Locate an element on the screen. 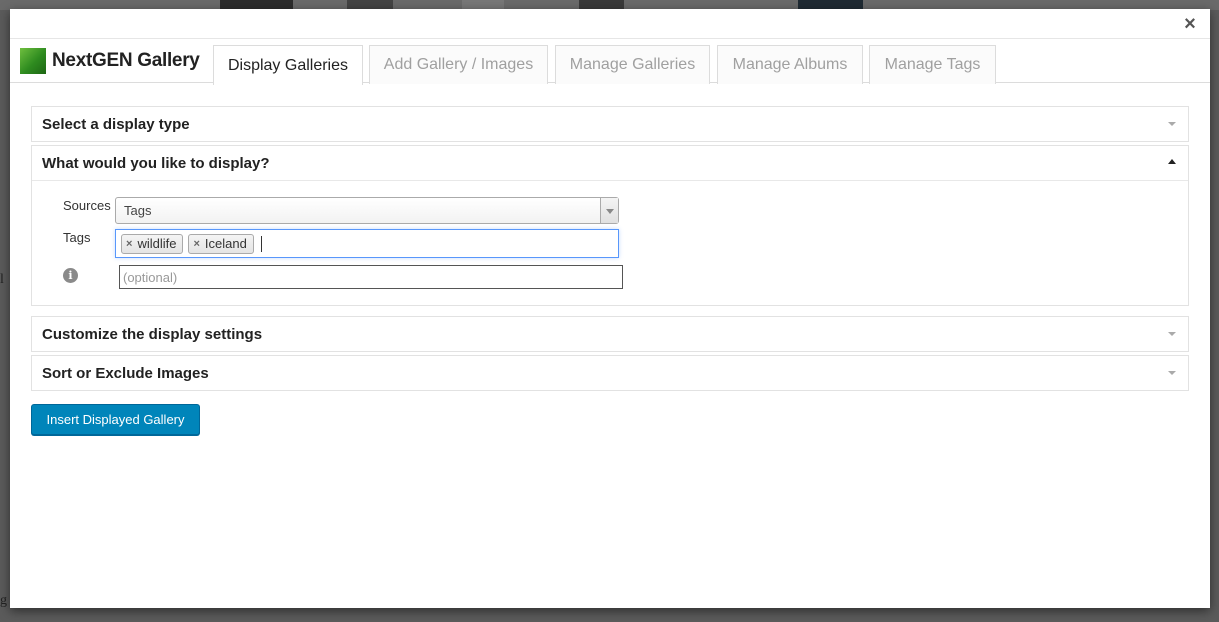 Image resolution: width=1219 pixels, height=622 pixels. tab-manage-albums: Manage Albums is located at coordinates (790, 64).